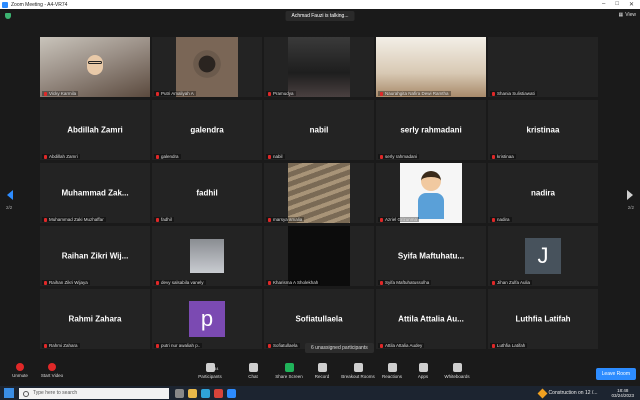 This screenshot has width=640, height=400. What do you see at coordinates (401, 219) in the screenshot?
I see `caption-text: Azriel Grizunma` at bounding box center [401, 219].